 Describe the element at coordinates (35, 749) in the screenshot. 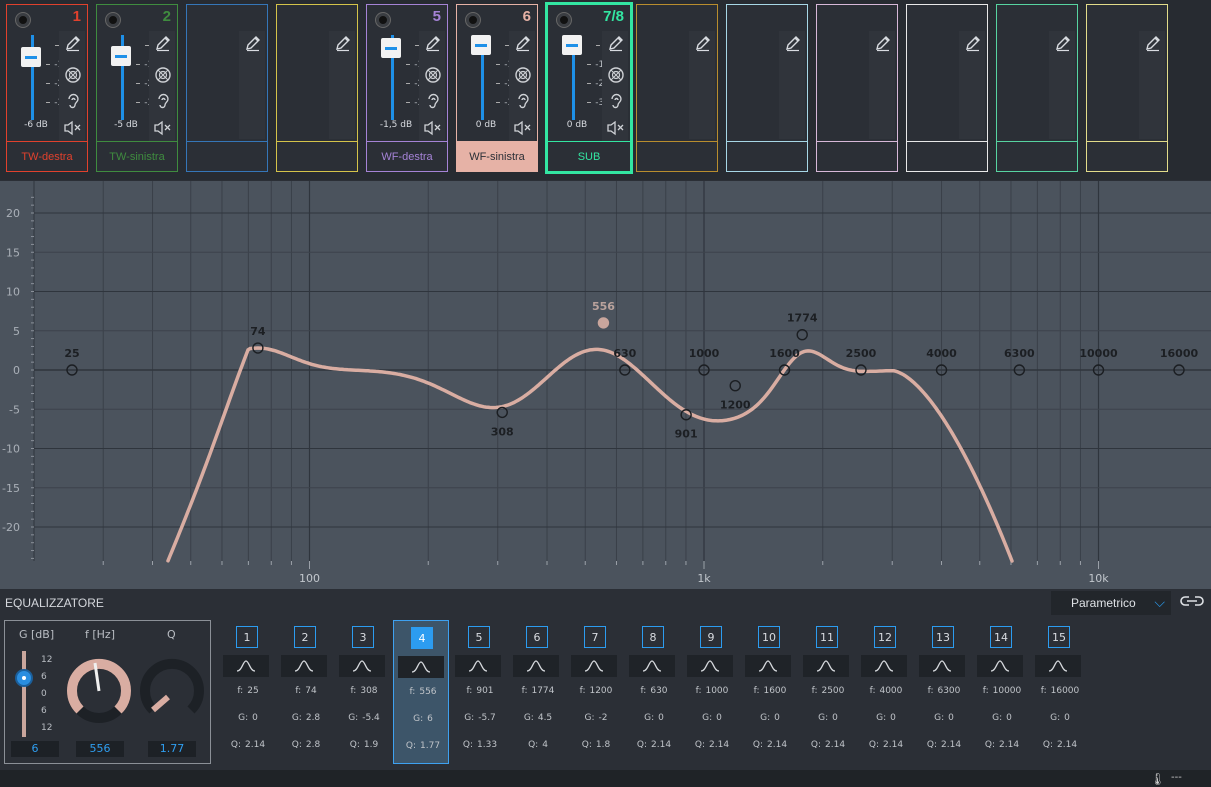

I see `gain-value: 6` at that location.